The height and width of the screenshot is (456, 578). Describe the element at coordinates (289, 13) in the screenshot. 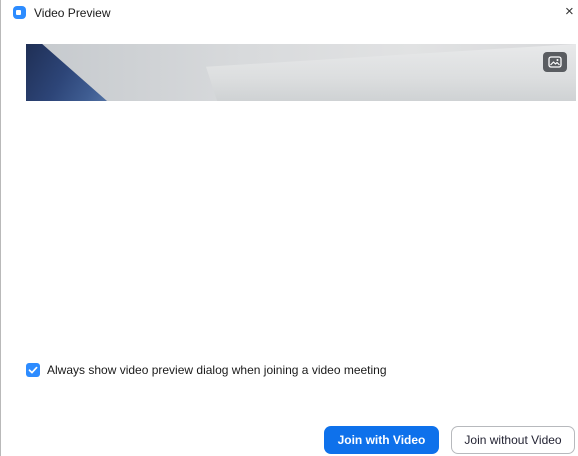

I see `title-bar: Video Preview ×` at that location.